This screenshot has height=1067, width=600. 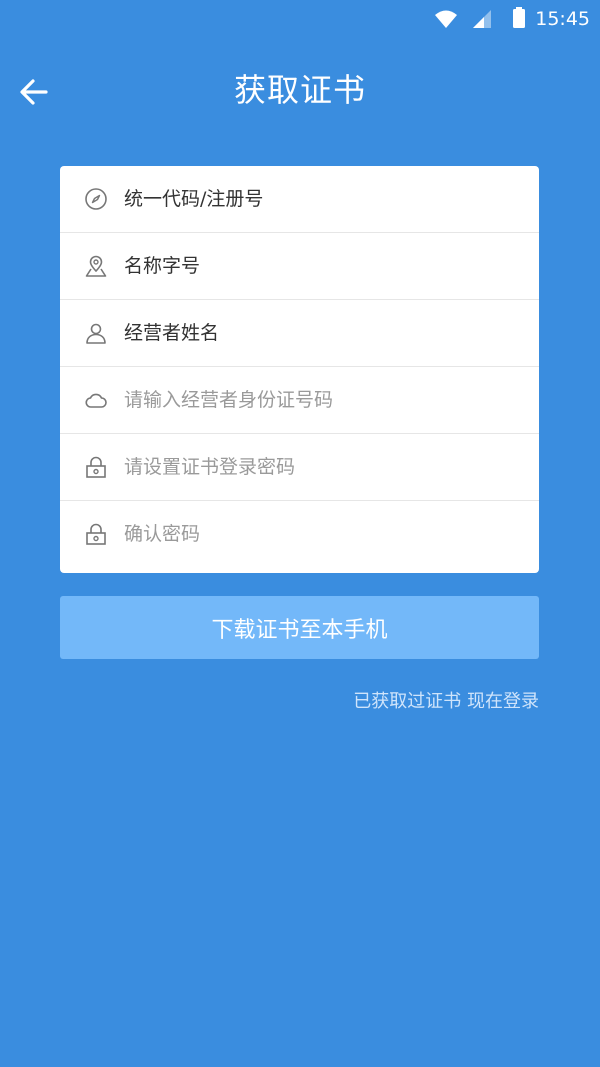 I want to click on location-pin-icon, so click(x=96, y=266).